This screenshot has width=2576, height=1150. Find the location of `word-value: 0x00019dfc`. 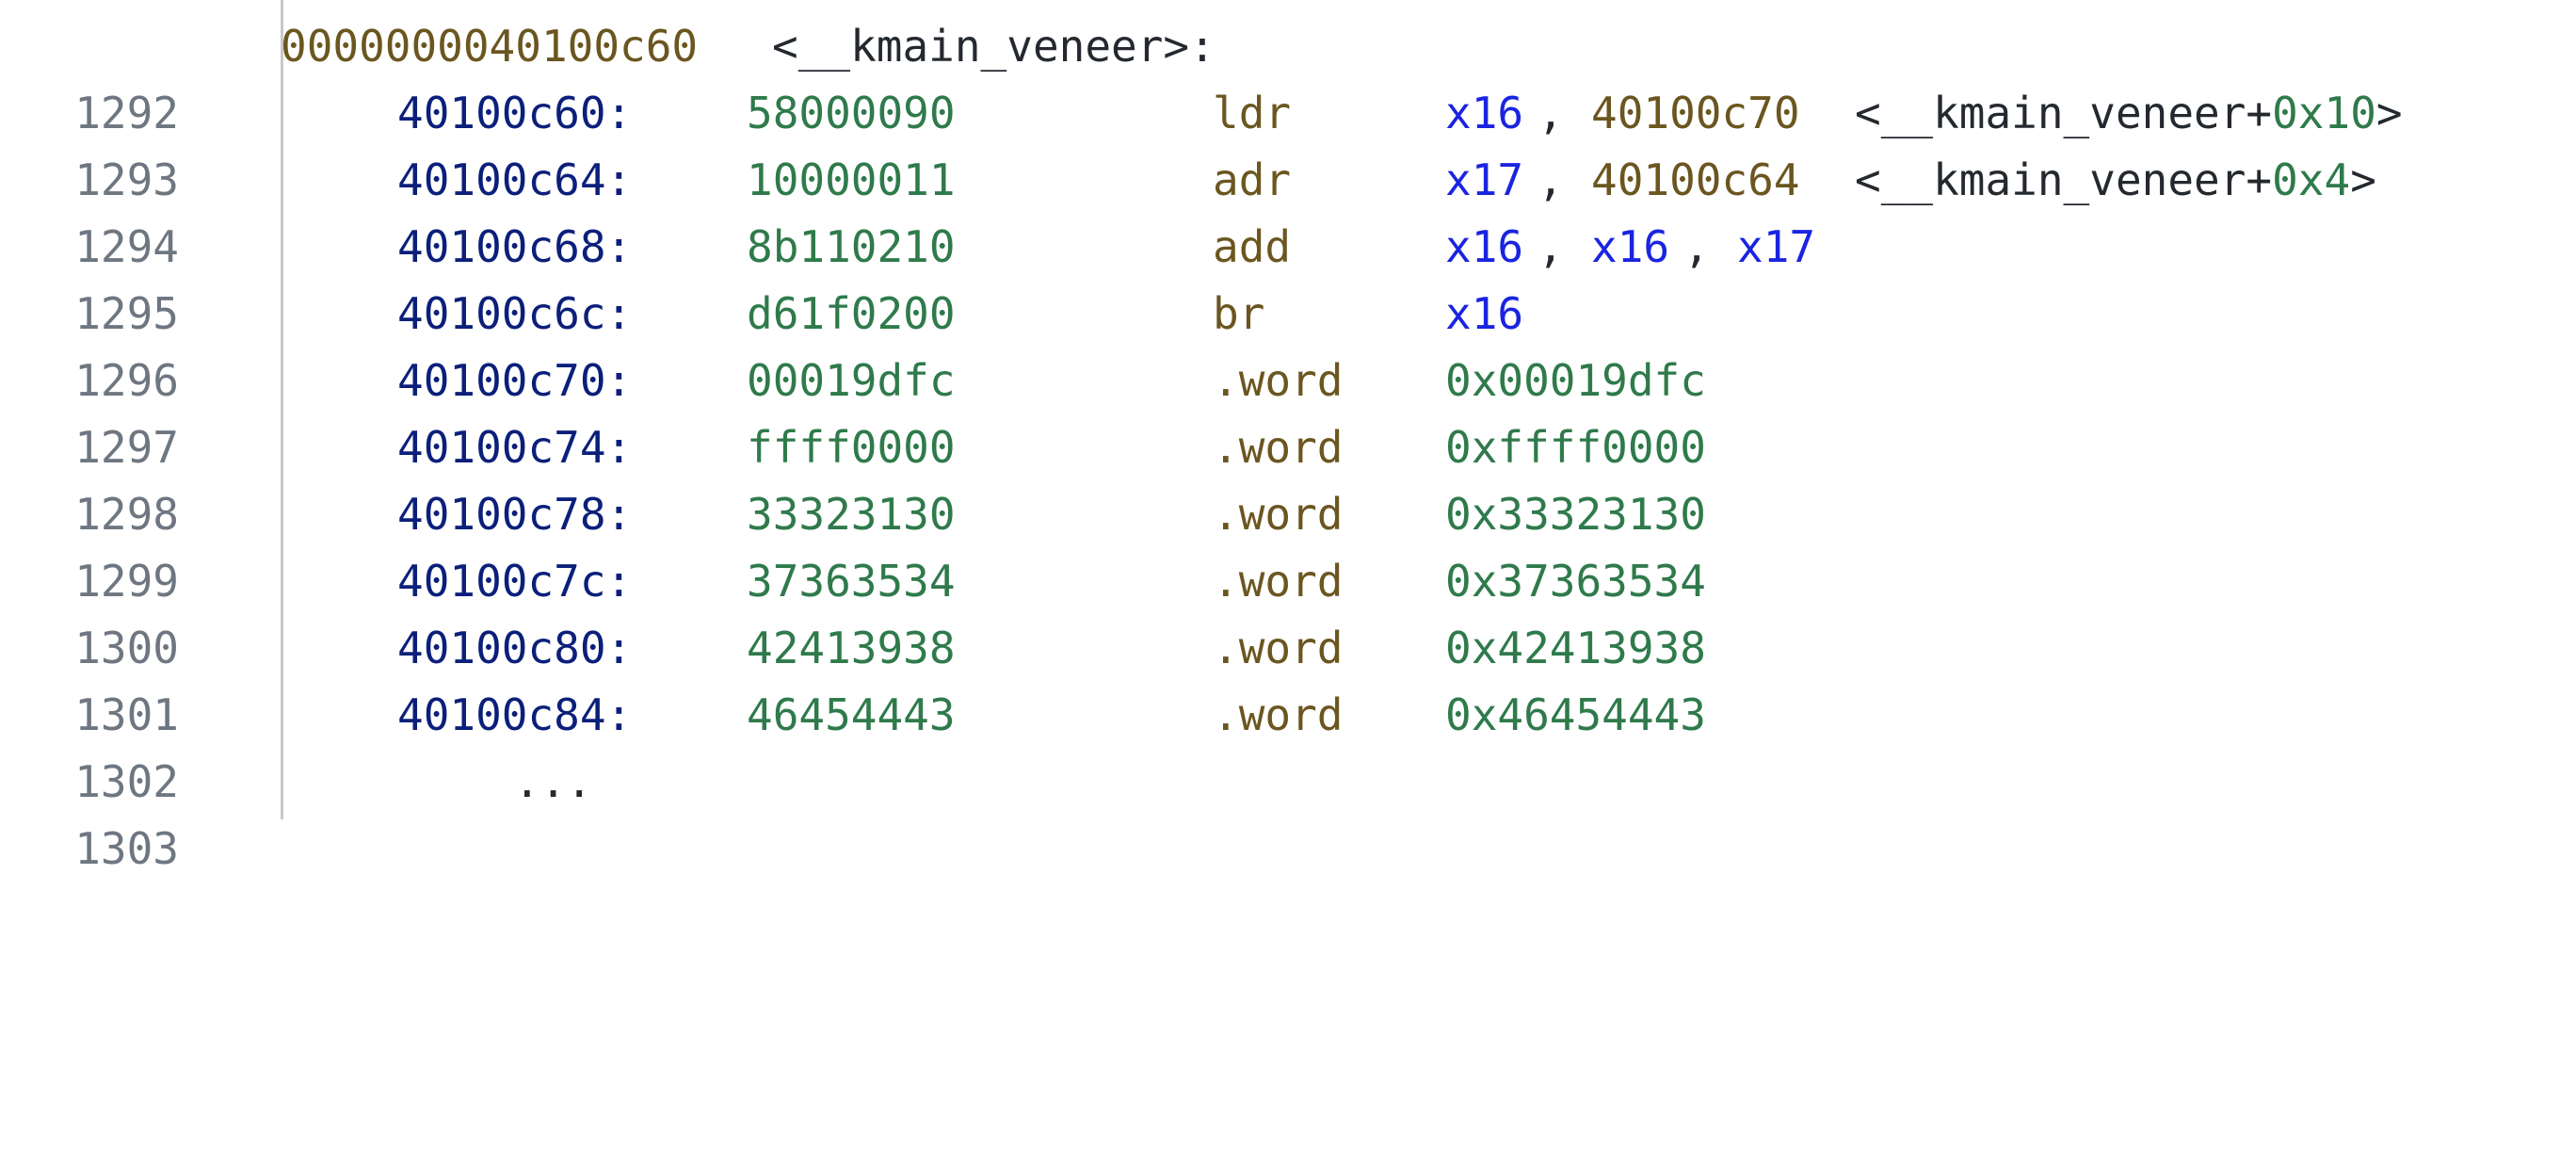

word-value: 0x00019dfc is located at coordinates (1575, 380).